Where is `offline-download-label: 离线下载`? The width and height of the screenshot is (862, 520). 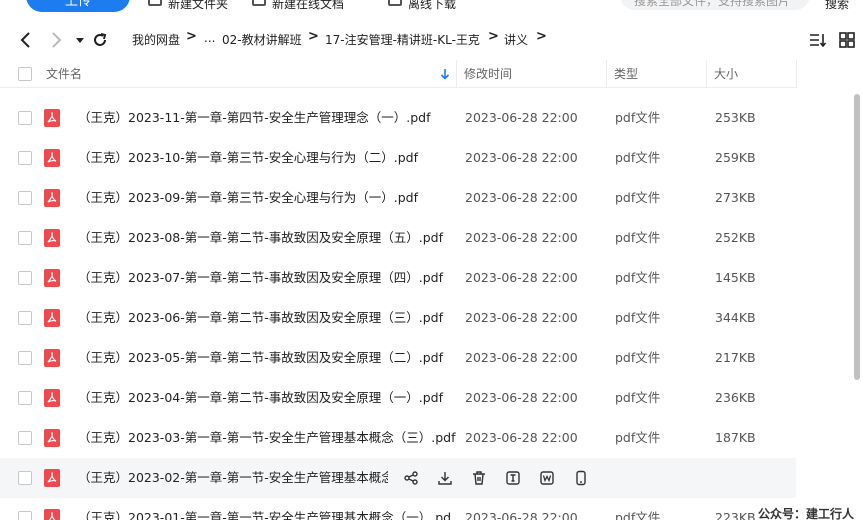 offline-download-label: 离线下载 is located at coordinates (432, 5).